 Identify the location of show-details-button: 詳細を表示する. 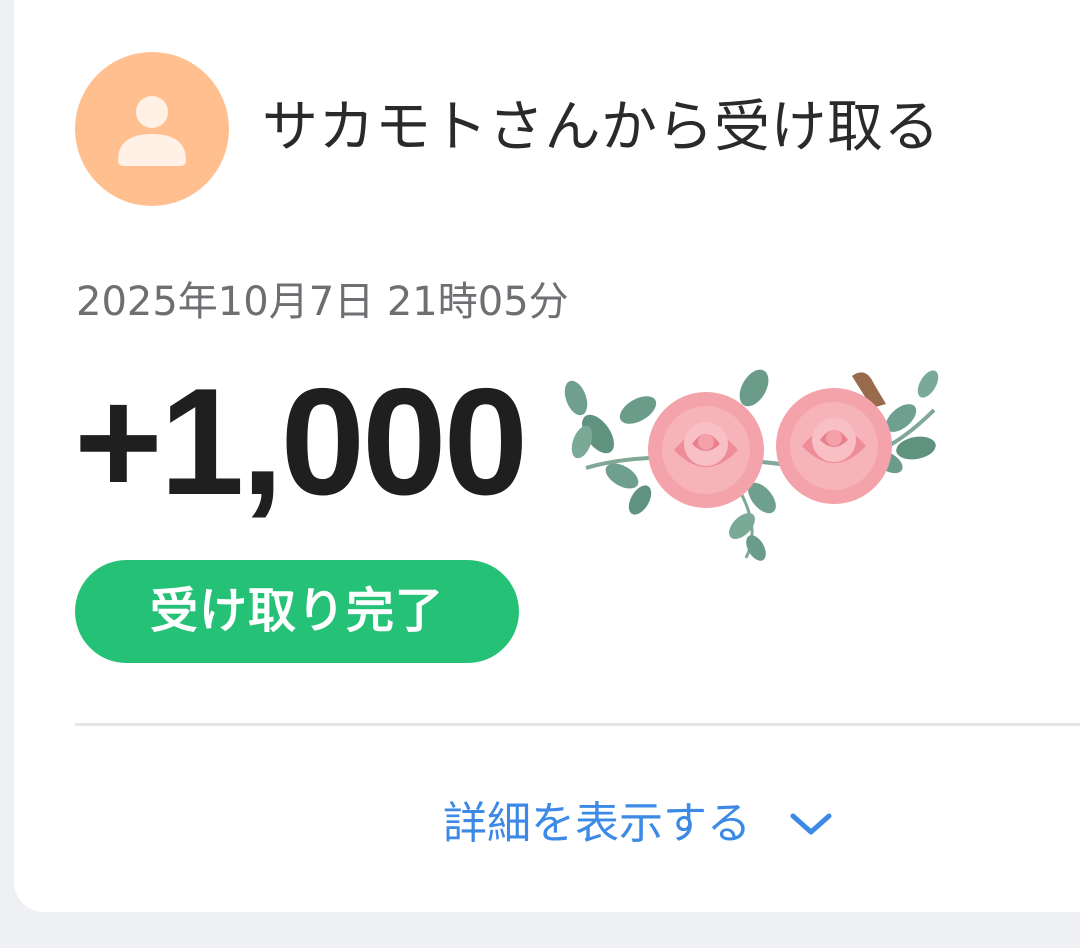
(638, 824).